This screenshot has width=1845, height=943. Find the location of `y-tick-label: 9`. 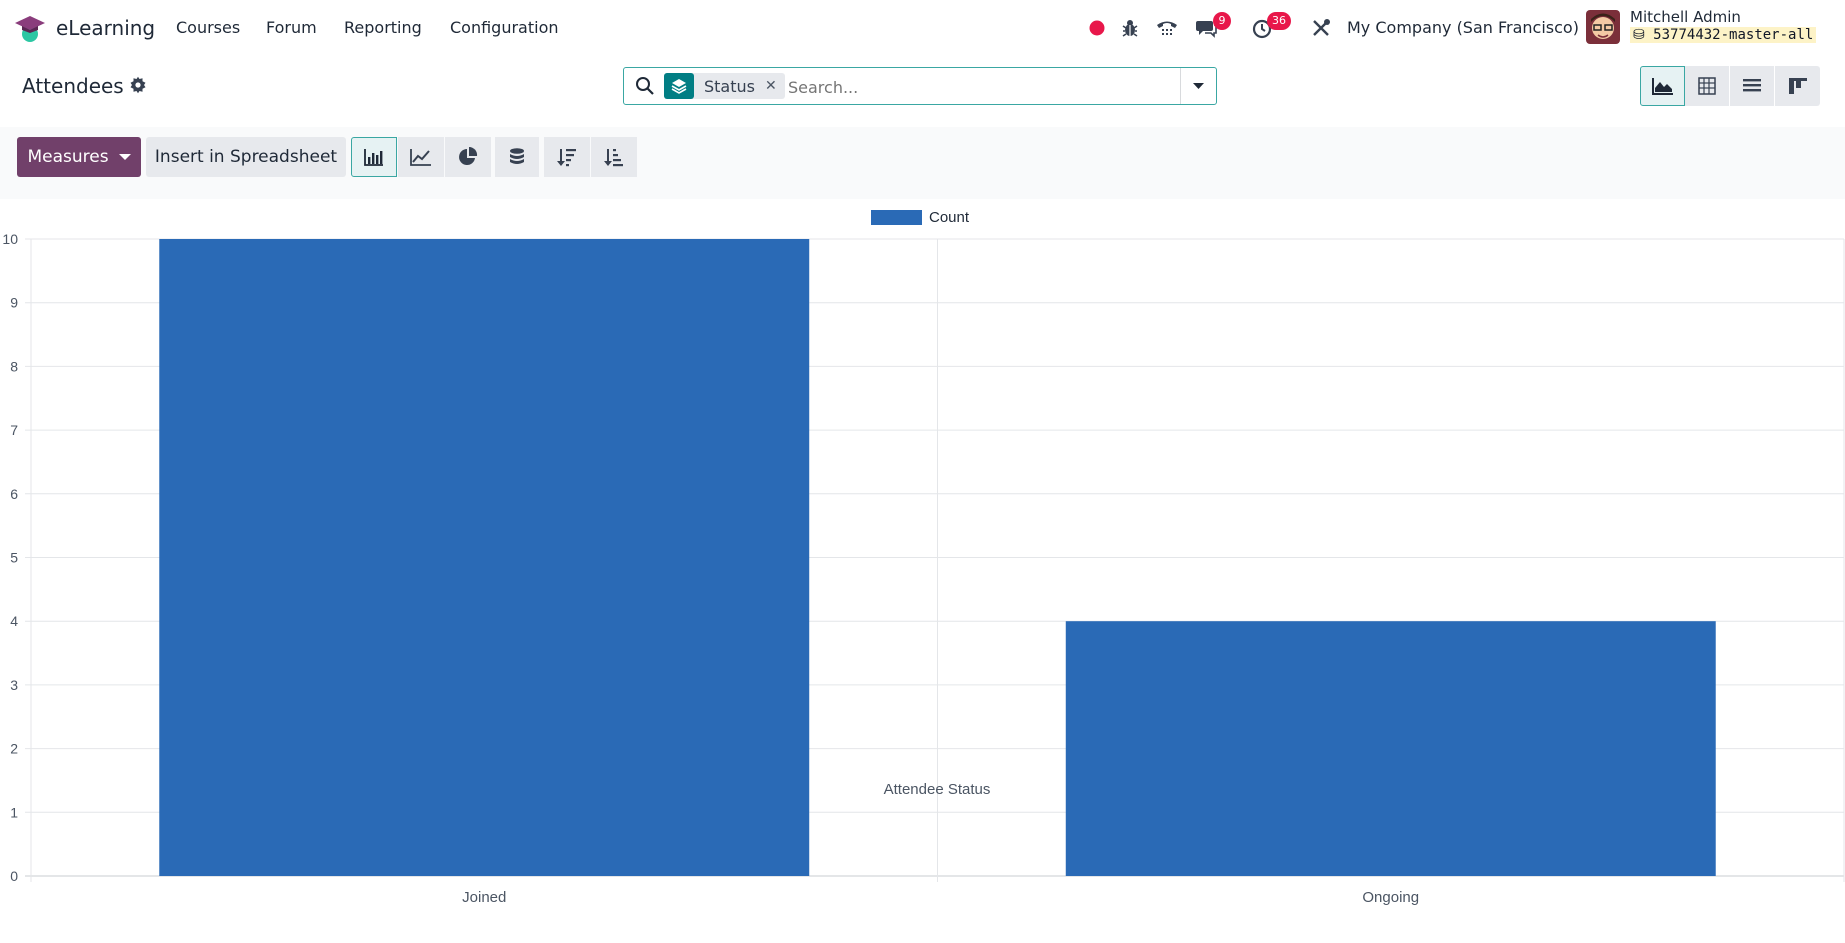

y-tick-label: 9 is located at coordinates (14, 303).